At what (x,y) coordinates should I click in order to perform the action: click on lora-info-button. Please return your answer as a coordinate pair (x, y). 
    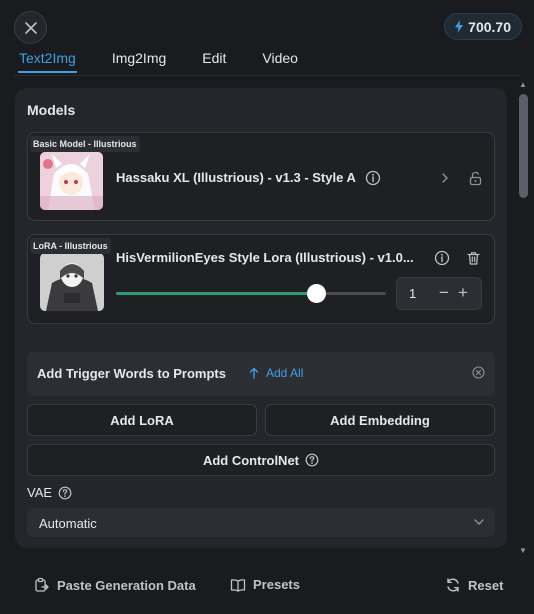
    Looking at the image, I should click on (442, 258).